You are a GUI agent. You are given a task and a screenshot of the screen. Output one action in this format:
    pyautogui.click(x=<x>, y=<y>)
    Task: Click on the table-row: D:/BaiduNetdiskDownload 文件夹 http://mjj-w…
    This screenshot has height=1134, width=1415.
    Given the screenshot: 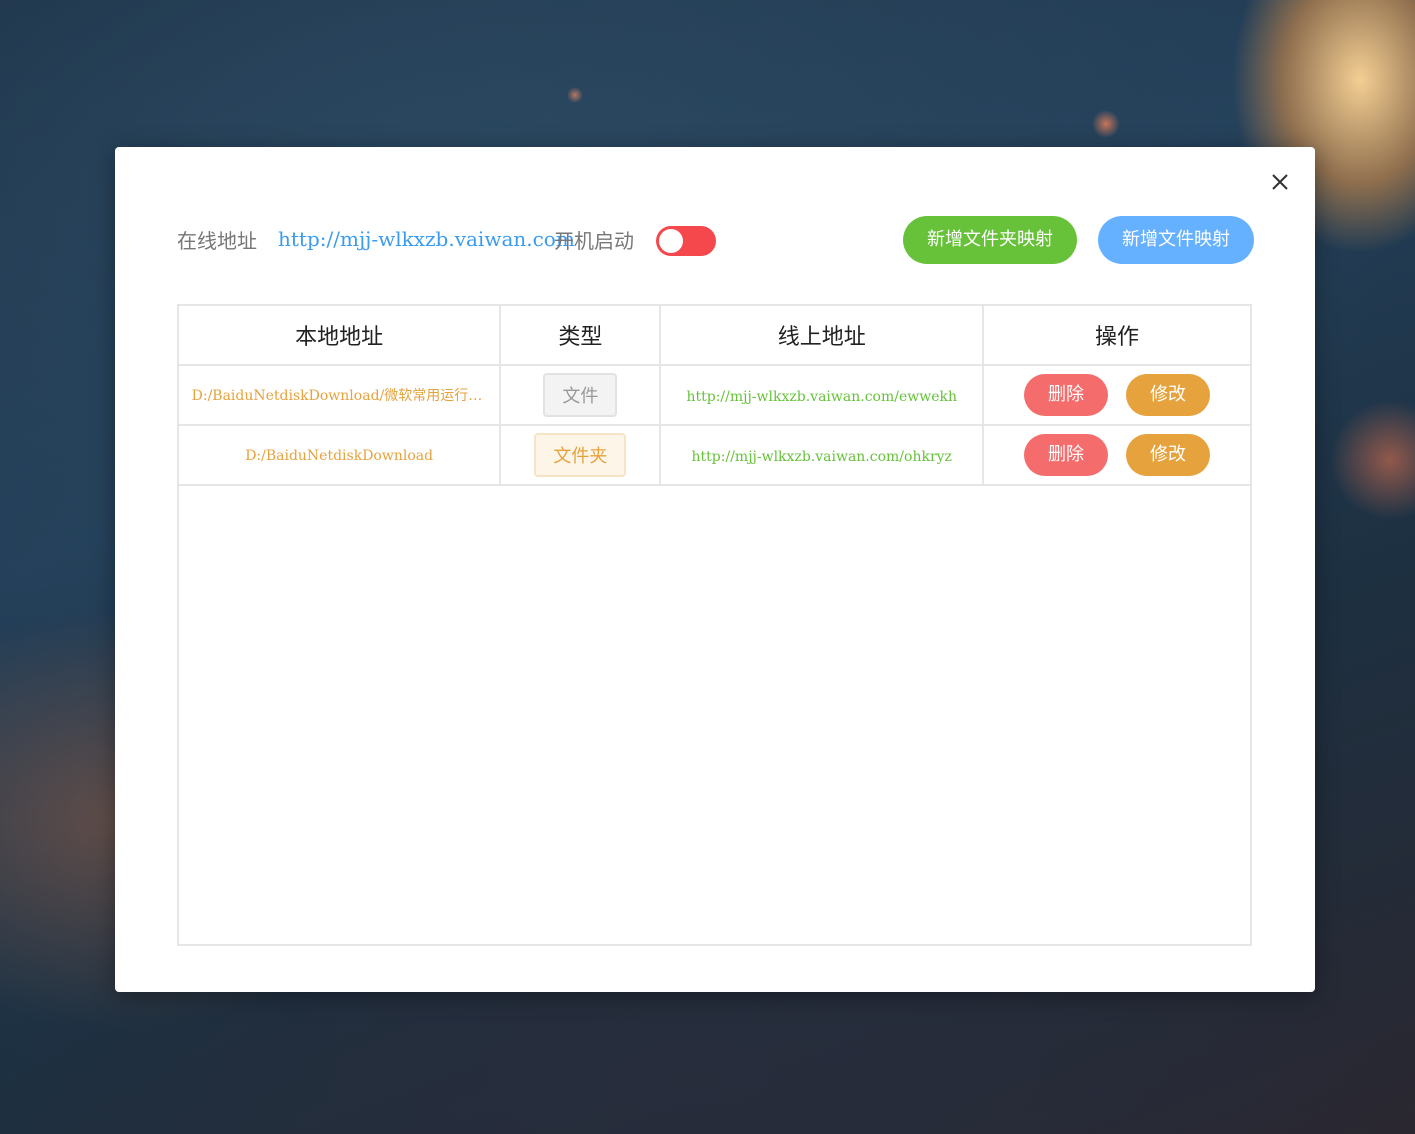 What is the action you would take?
    pyautogui.click(x=714, y=455)
    